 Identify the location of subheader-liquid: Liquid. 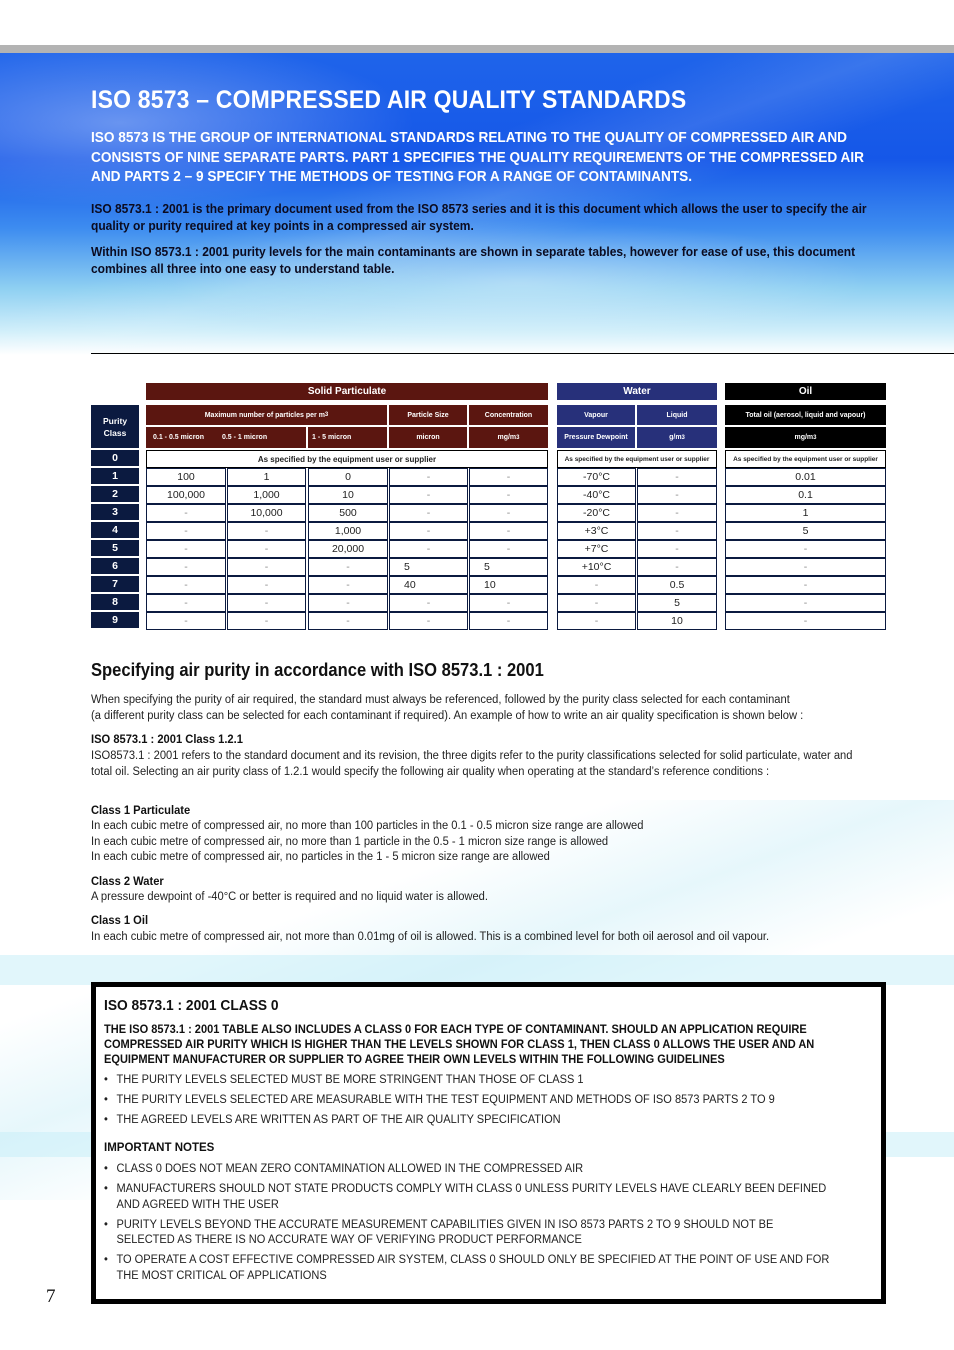
(677, 415).